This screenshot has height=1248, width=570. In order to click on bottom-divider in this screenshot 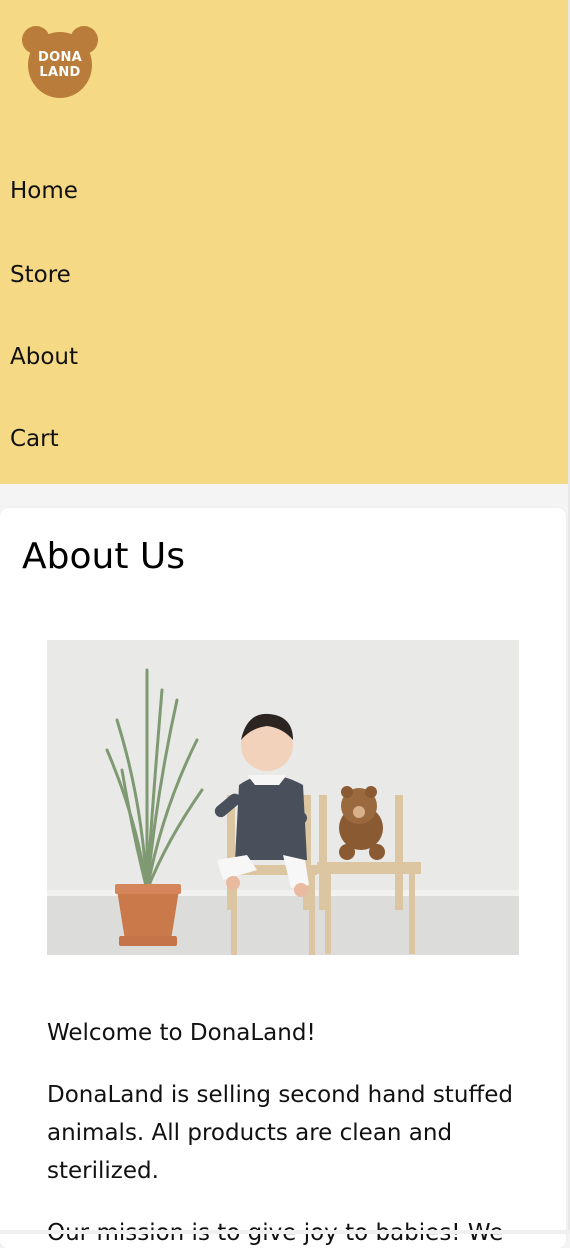, I will do `click(285, 1232)`.